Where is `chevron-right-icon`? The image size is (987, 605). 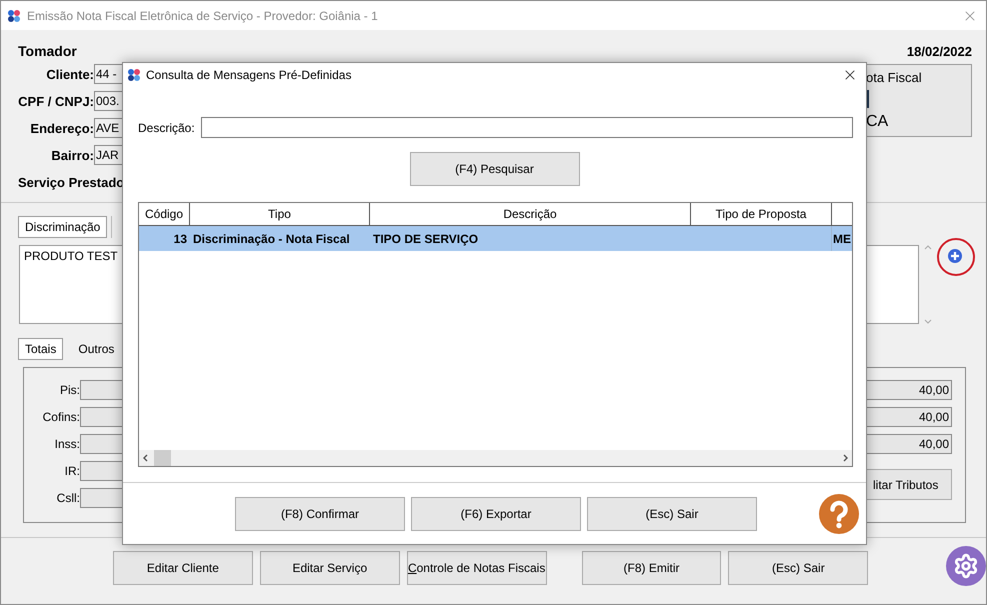 chevron-right-icon is located at coordinates (845, 458).